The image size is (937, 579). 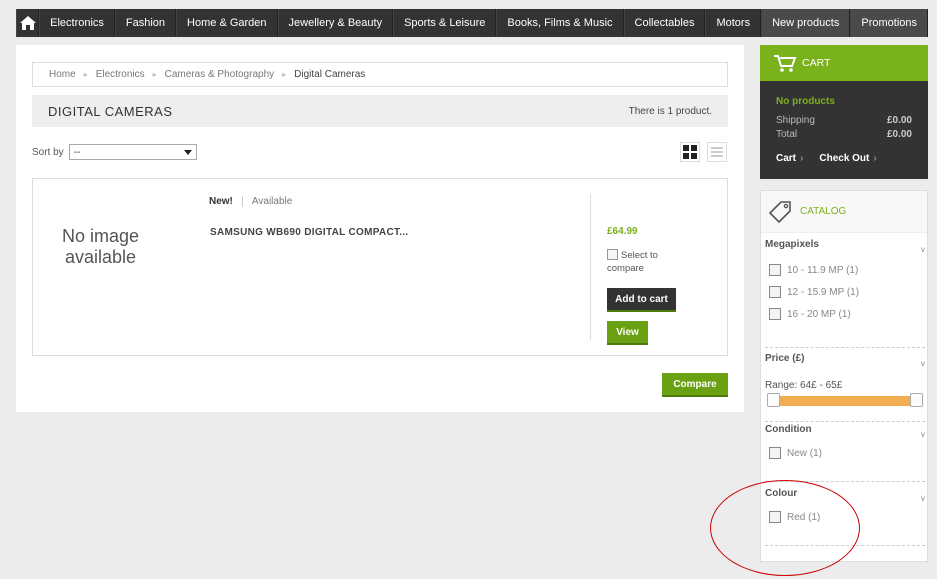 I want to click on nav-item-electronics: Electronics, so click(x=77, y=23).